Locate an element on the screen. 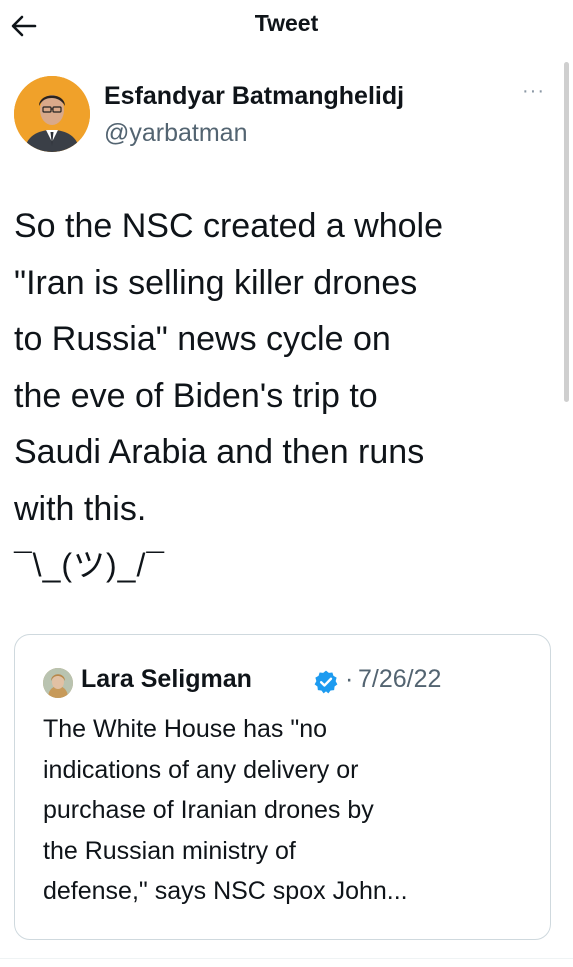  scrollbar is located at coordinates (566, 232).